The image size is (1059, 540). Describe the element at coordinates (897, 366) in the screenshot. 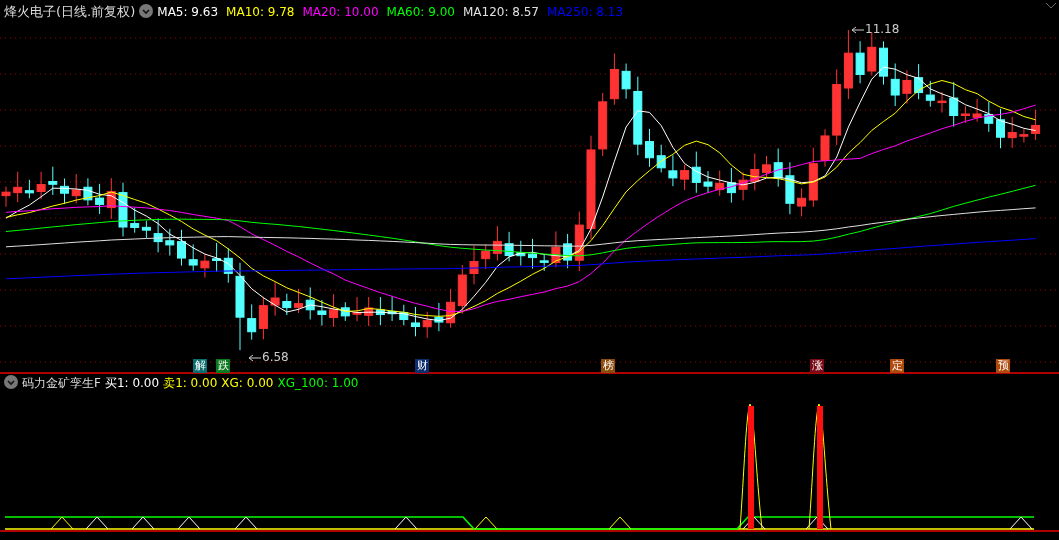

I see `event-marker: 定` at that location.